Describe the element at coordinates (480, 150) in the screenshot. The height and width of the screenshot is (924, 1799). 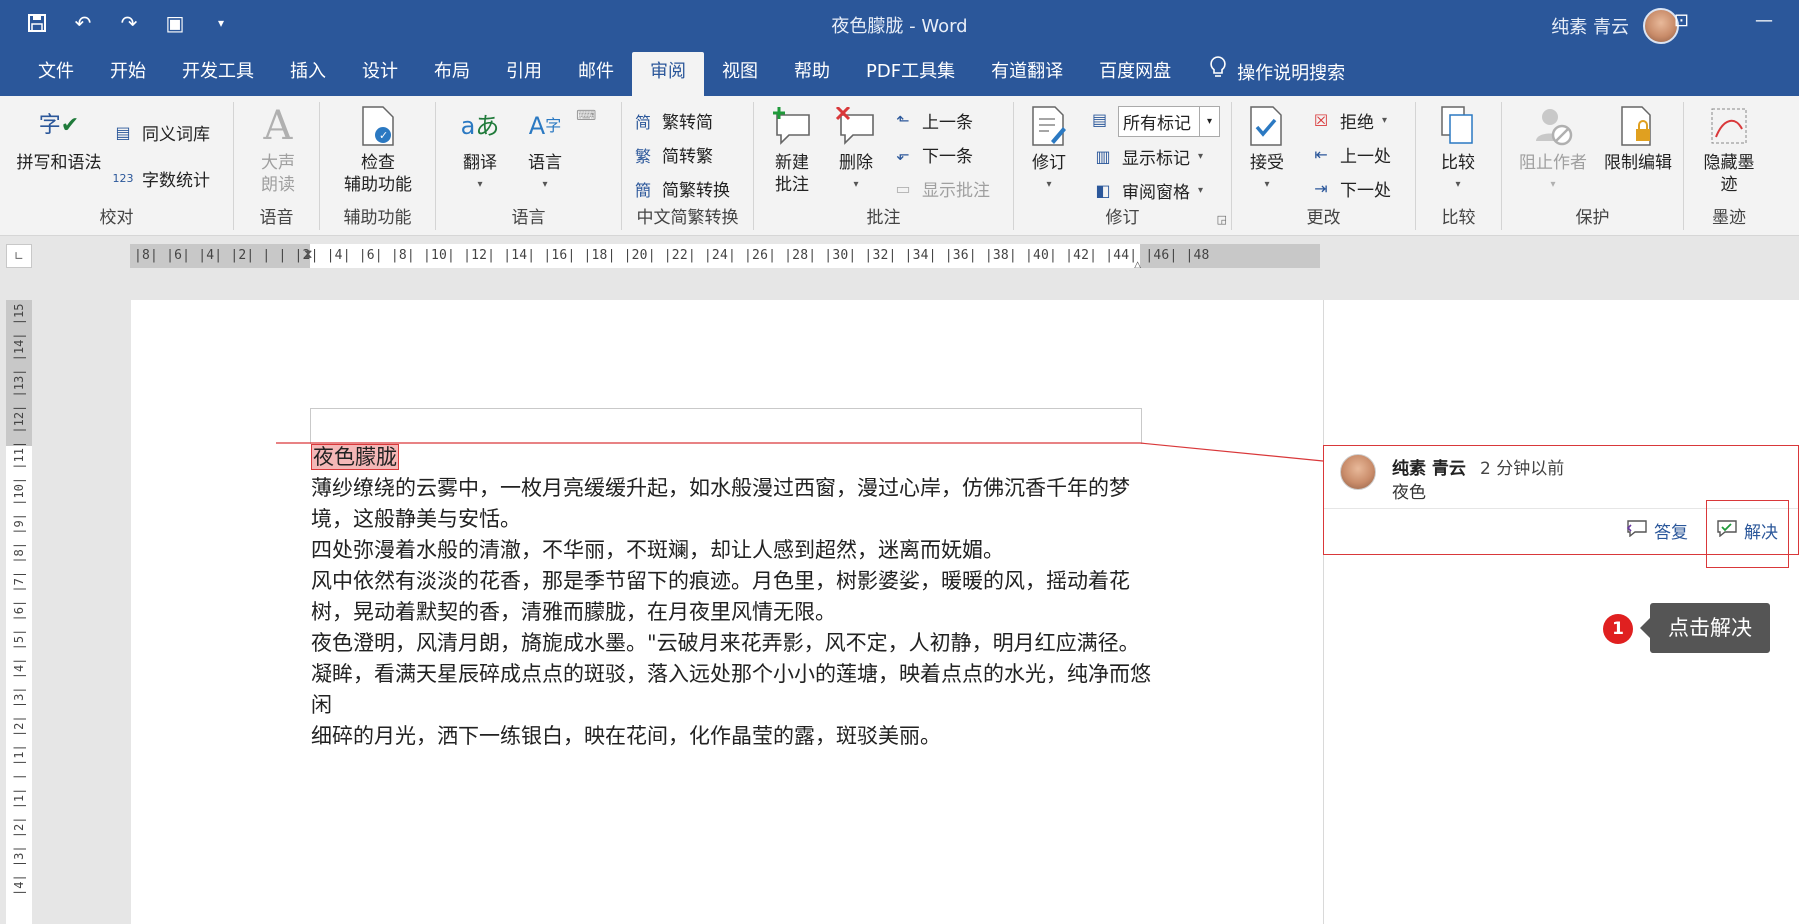
I see `translate-button: aあ 翻译 ▾` at that location.